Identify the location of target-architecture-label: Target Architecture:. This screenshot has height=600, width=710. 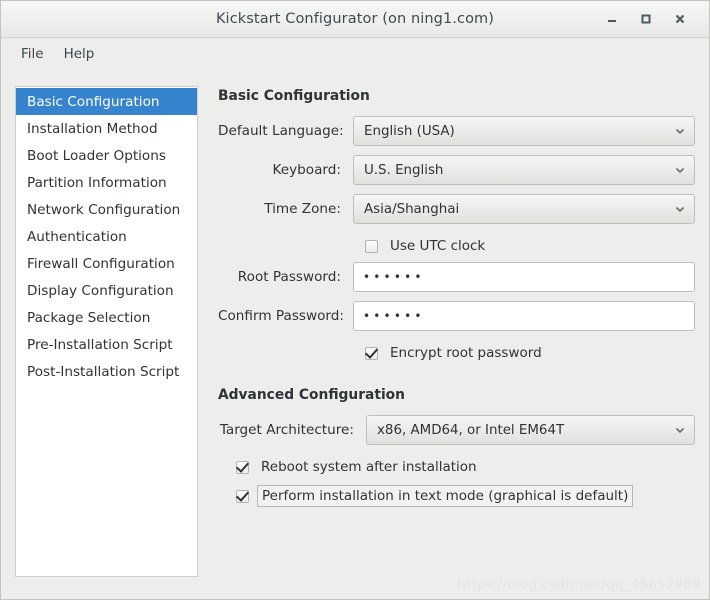
(286, 430).